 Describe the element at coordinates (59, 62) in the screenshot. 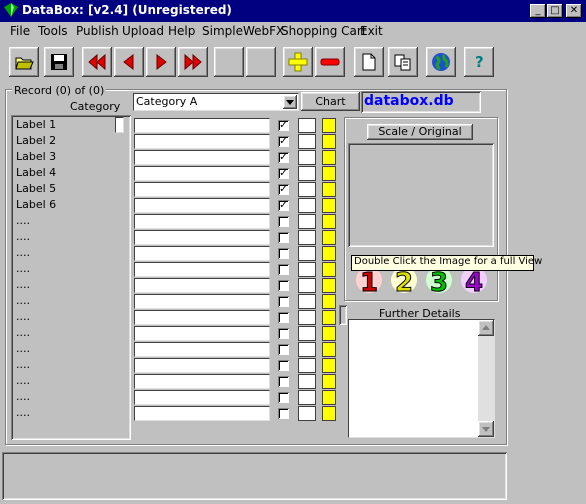

I see `save-button` at that location.